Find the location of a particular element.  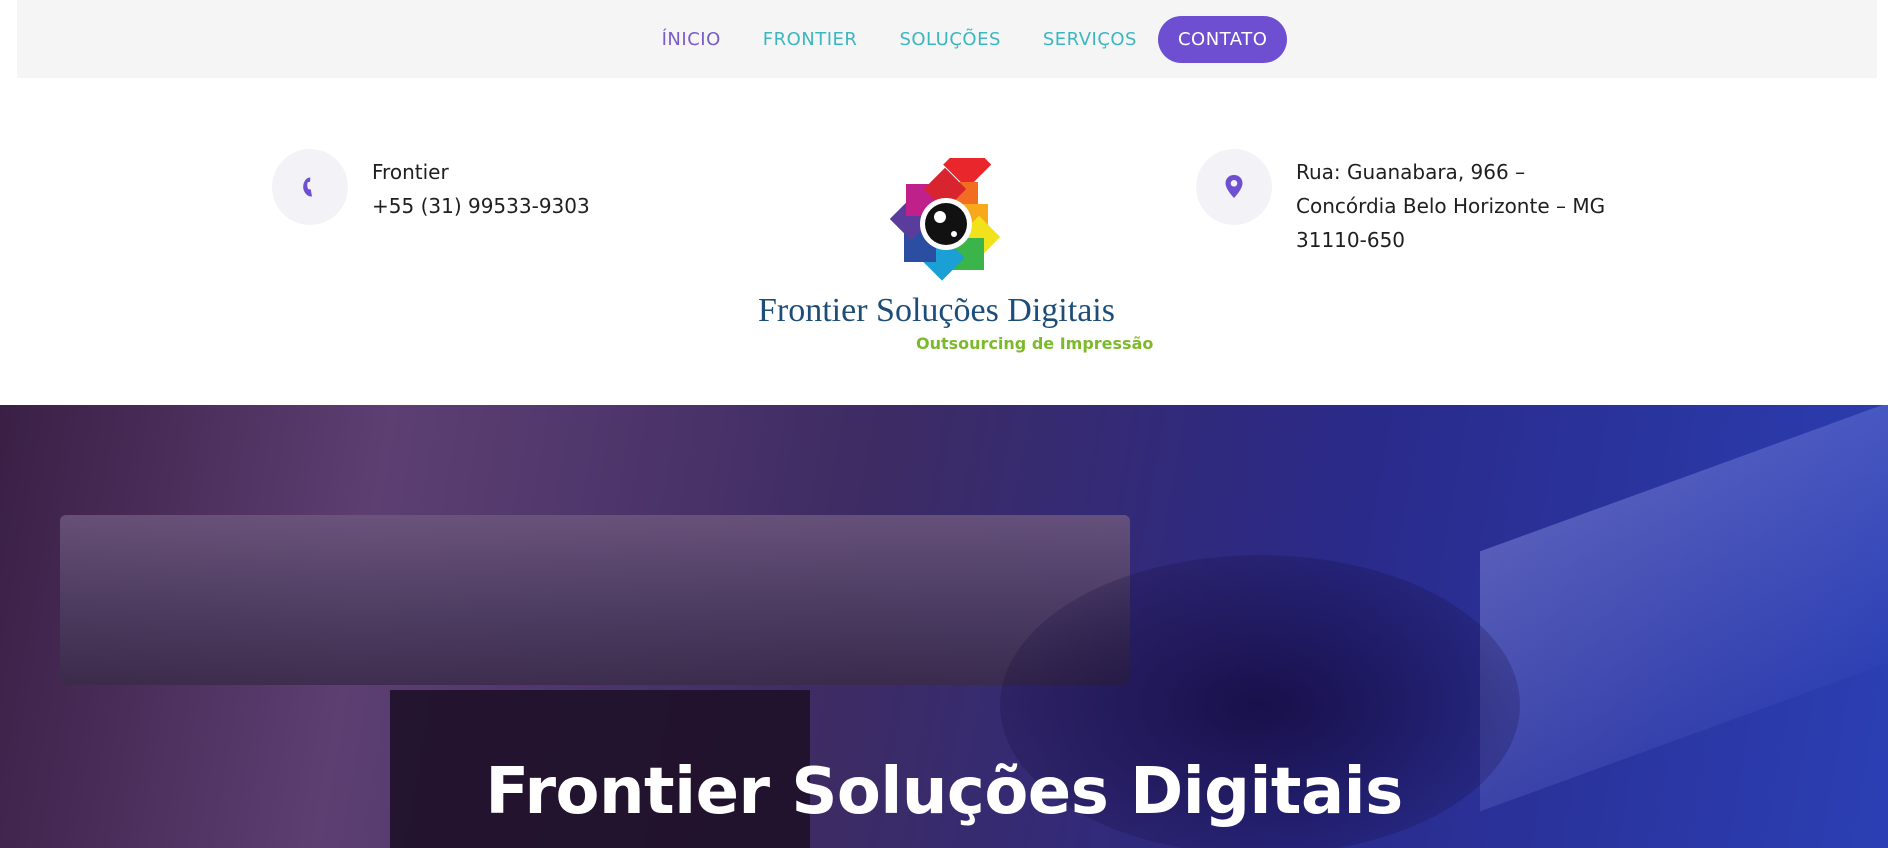

logo-tagline: Outsourcing de Impressão is located at coordinates (1035, 343).